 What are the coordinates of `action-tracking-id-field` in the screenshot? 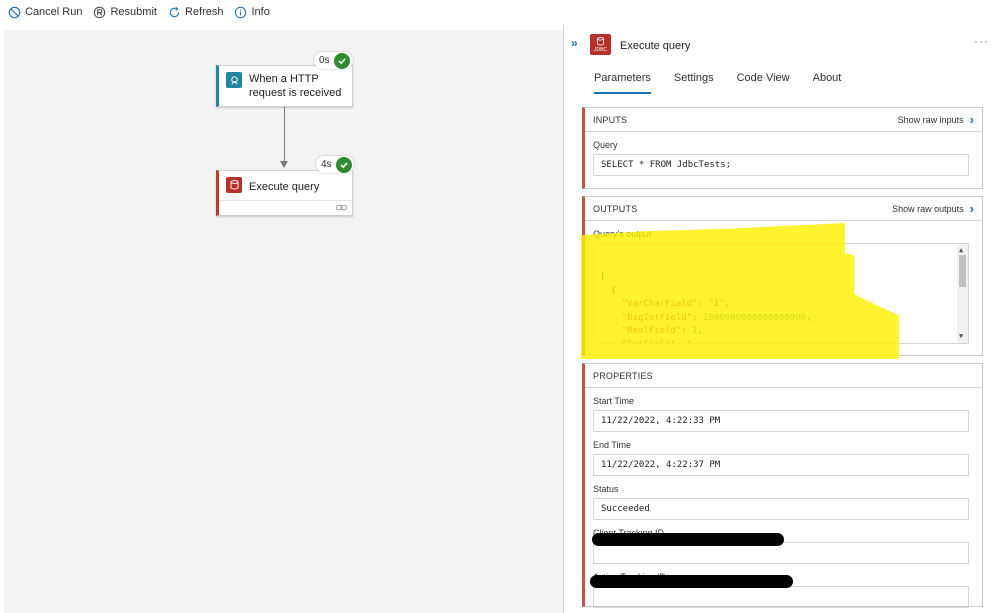 It's located at (781, 597).